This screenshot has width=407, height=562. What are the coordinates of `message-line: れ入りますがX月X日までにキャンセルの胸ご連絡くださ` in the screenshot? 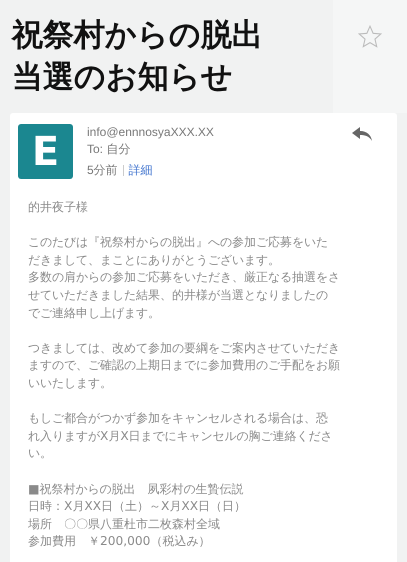 It's located at (181, 436).